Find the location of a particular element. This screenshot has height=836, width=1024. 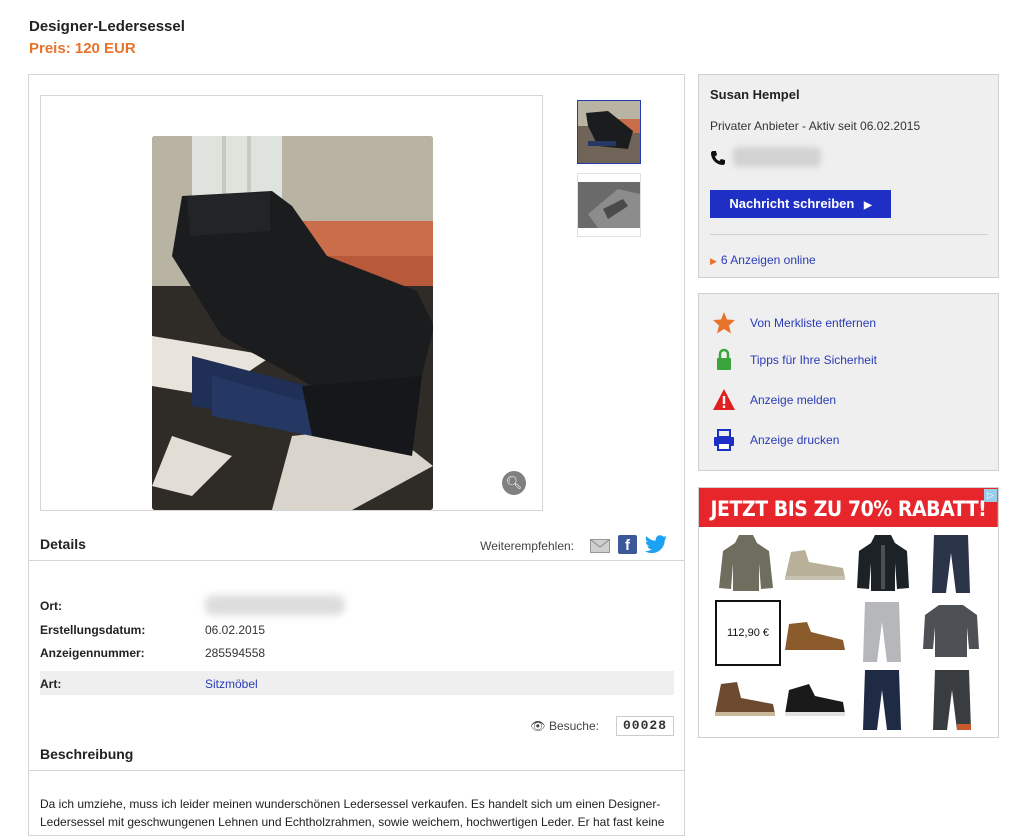

send-message-button: Nachricht schreiben ▶ is located at coordinates (800, 204).